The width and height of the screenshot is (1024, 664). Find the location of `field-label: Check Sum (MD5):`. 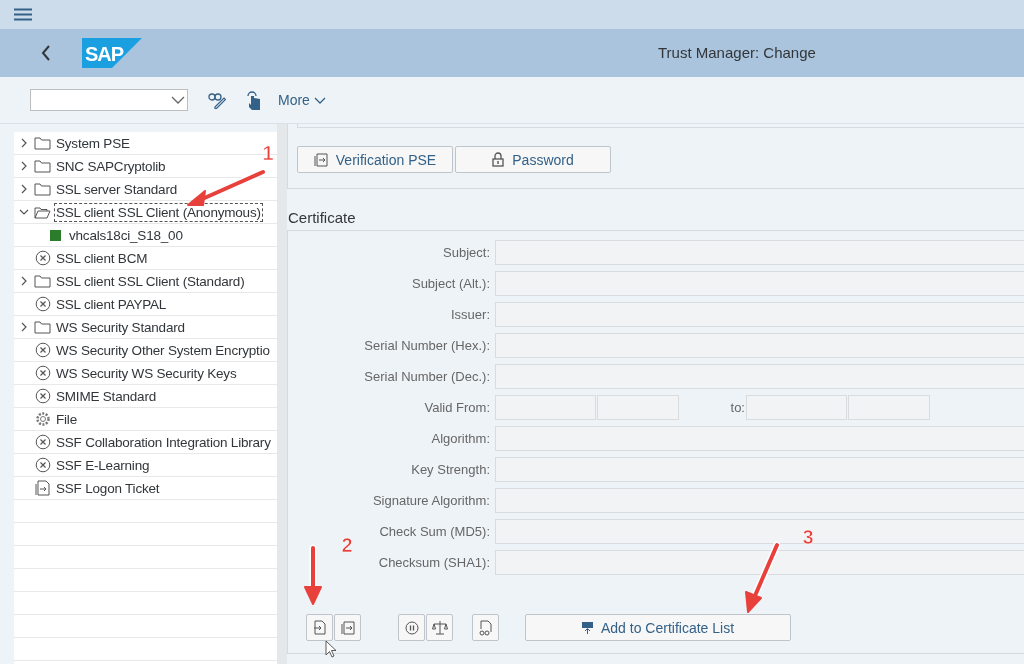

field-label: Check Sum (MD5): is located at coordinates (434, 531).